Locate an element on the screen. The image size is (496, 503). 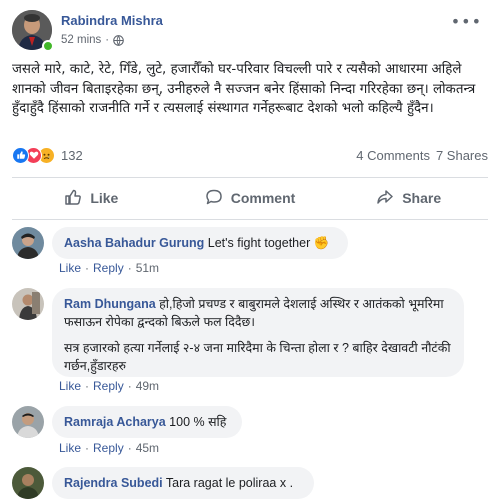
comment-text: Let's fight together is located at coordinates (259, 243).